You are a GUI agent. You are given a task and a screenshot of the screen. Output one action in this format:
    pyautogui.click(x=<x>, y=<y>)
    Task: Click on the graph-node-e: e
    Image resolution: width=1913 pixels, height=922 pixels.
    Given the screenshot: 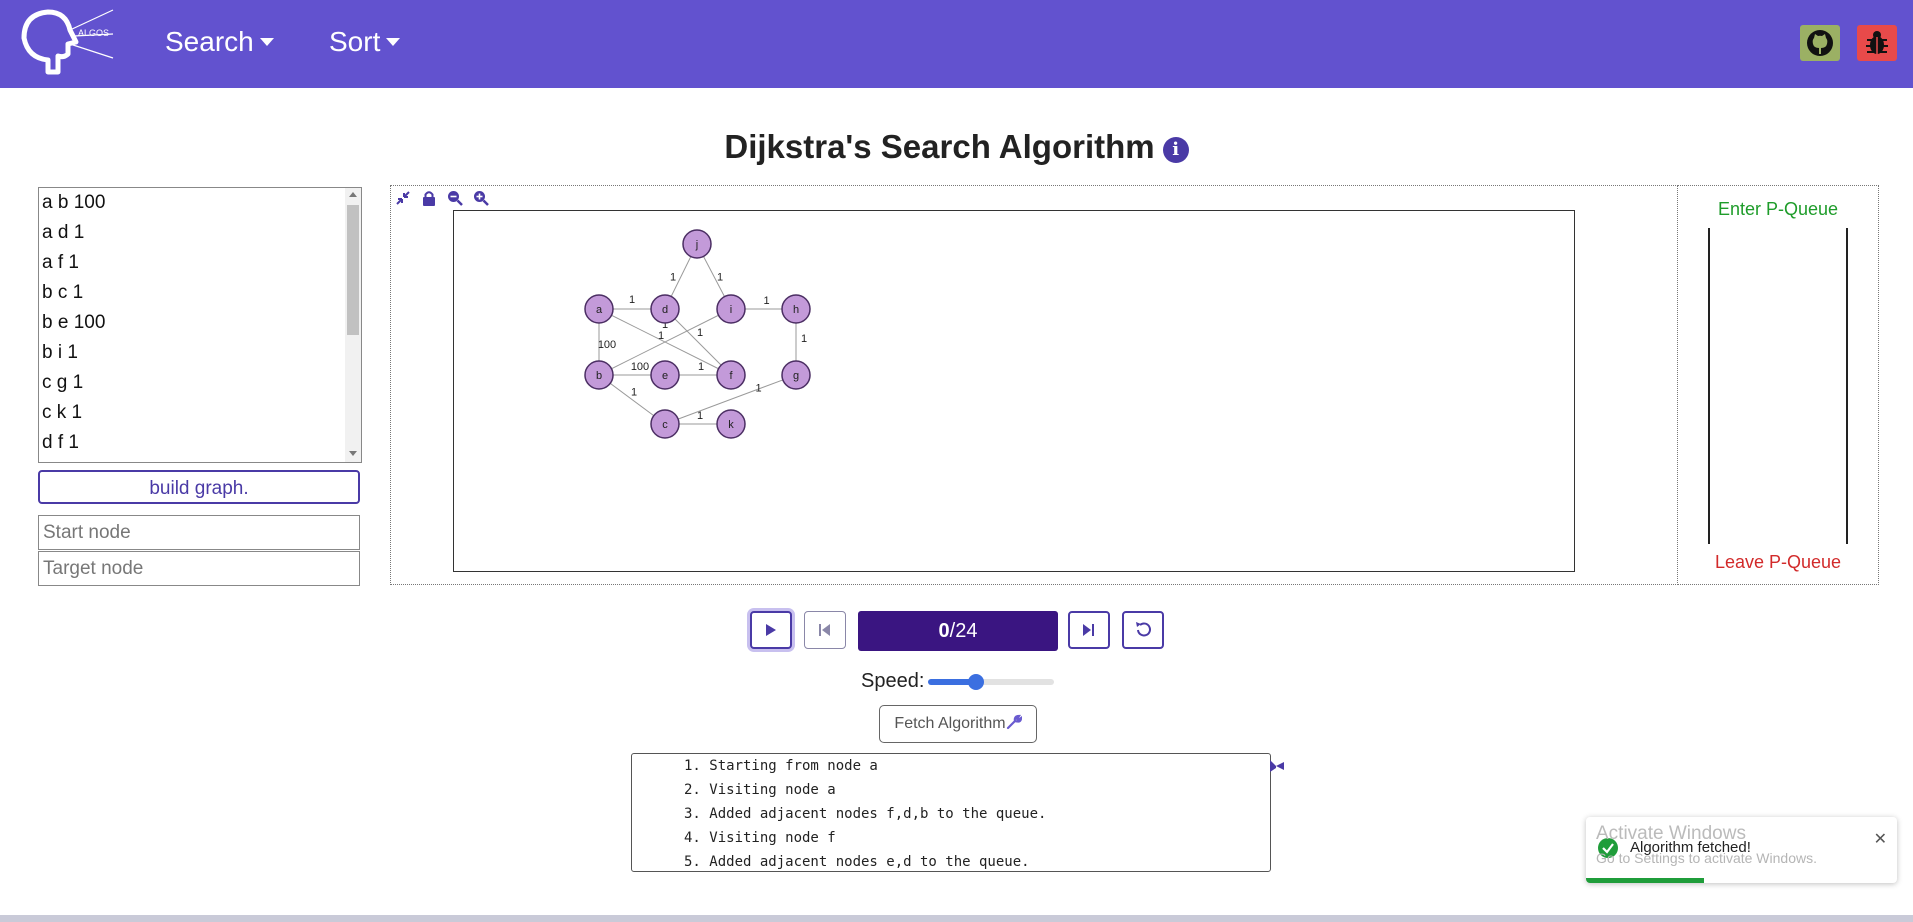 What is the action you would take?
    pyautogui.click(x=665, y=375)
    